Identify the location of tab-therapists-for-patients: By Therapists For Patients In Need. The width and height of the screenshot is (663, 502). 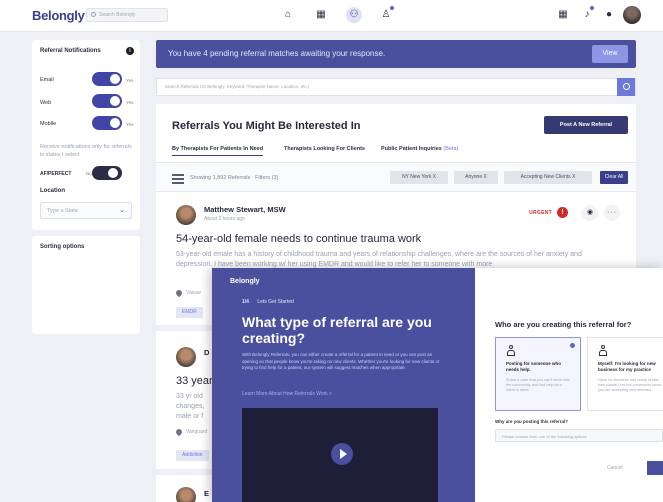
(218, 151).